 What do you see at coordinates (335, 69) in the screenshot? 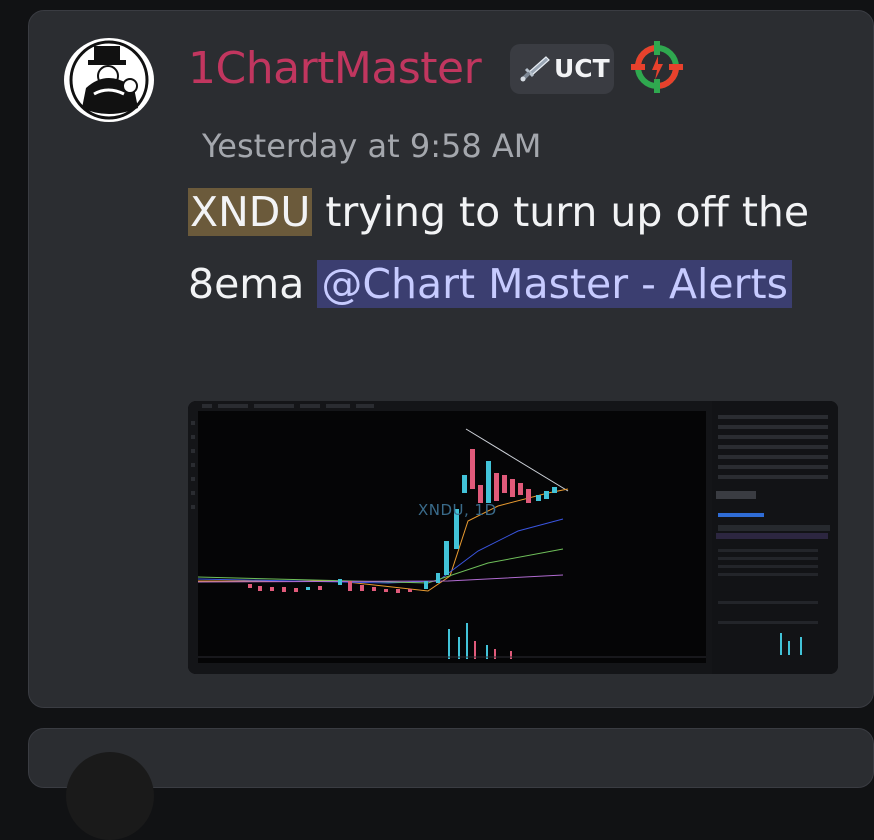
I see `username: 1ChartMaster` at bounding box center [335, 69].